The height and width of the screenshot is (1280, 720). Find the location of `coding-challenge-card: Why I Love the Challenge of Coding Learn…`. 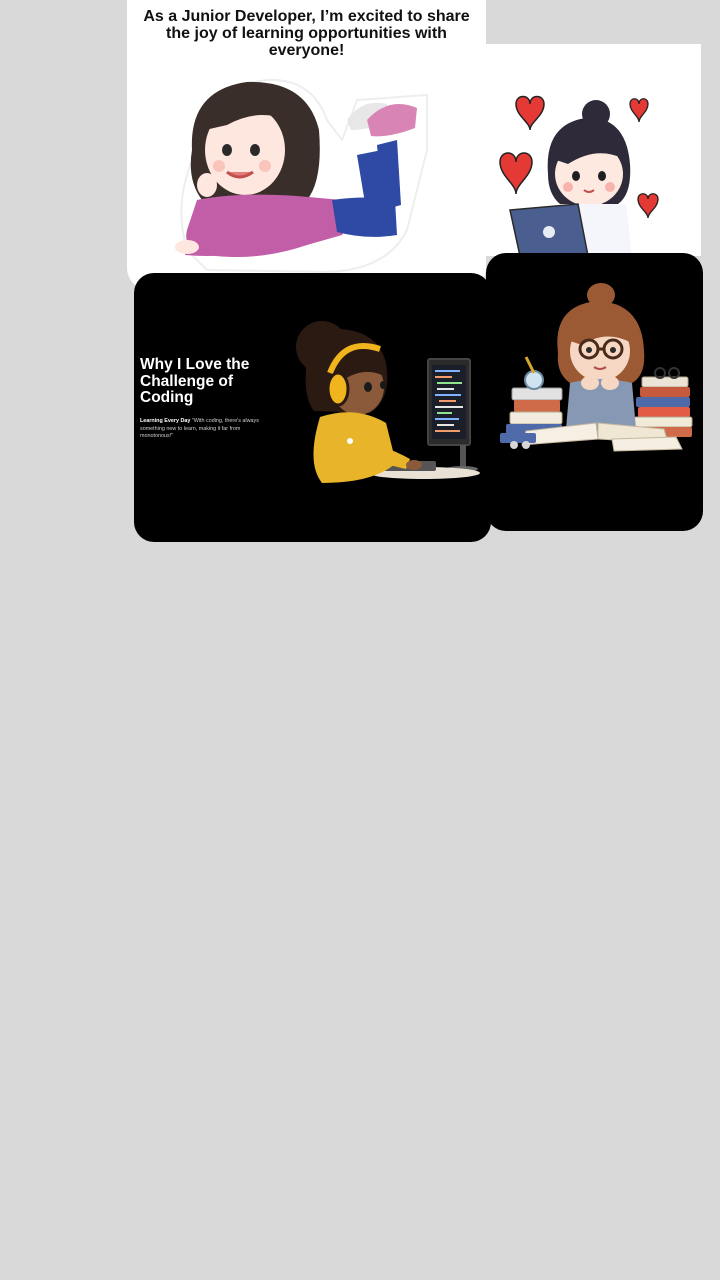

coding-challenge-card: Why I Love the Challenge of Coding Learn… is located at coordinates (312, 407).